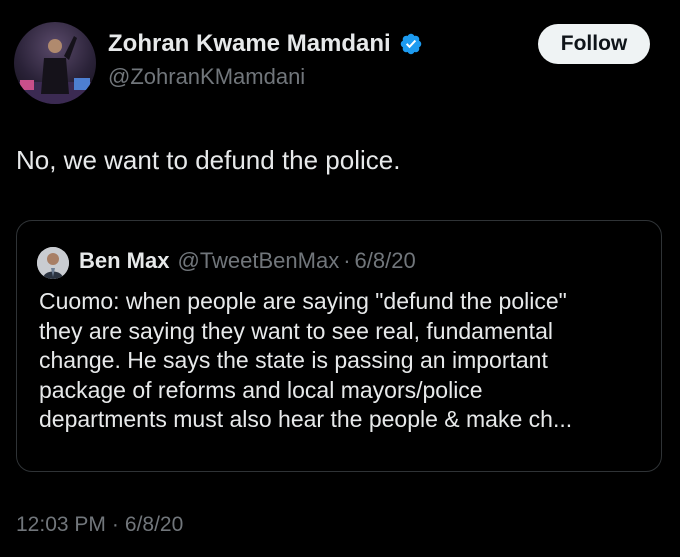 This screenshot has width=680, height=557. I want to click on author-name: Zohran Kwame Mamdani, so click(249, 44).